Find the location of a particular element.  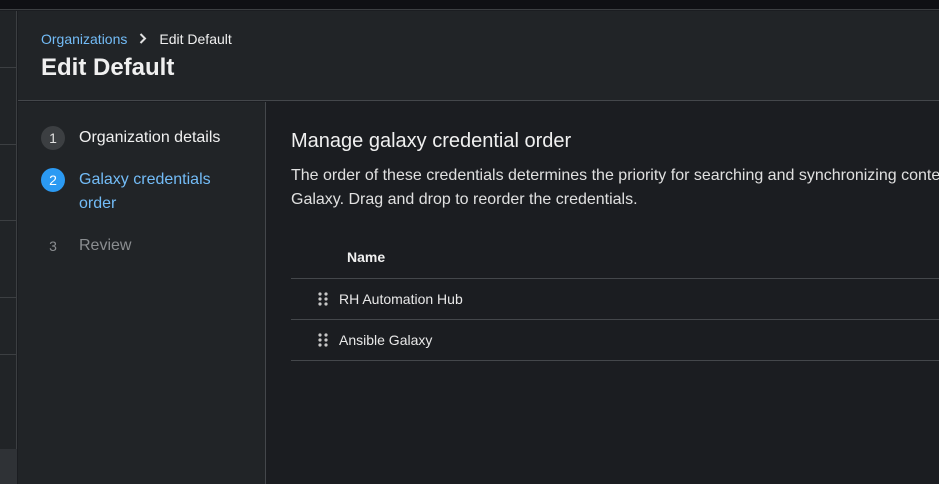

step-number: 3 is located at coordinates (53, 246).